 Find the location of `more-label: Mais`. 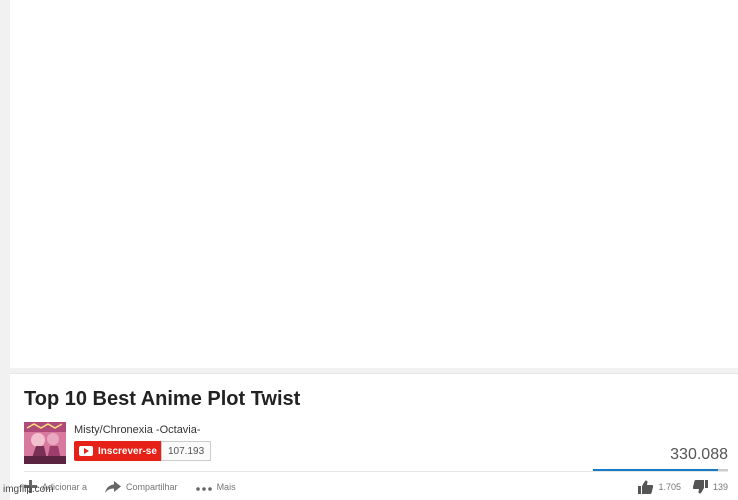

more-label: Mais is located at coordinates (226, 487).